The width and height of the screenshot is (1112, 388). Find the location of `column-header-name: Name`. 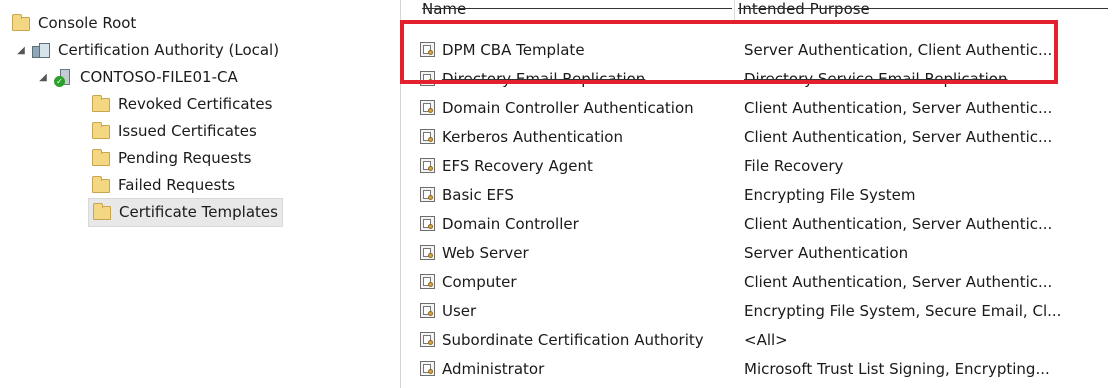

column-header-name: Name is located at coordinates (577, 10).